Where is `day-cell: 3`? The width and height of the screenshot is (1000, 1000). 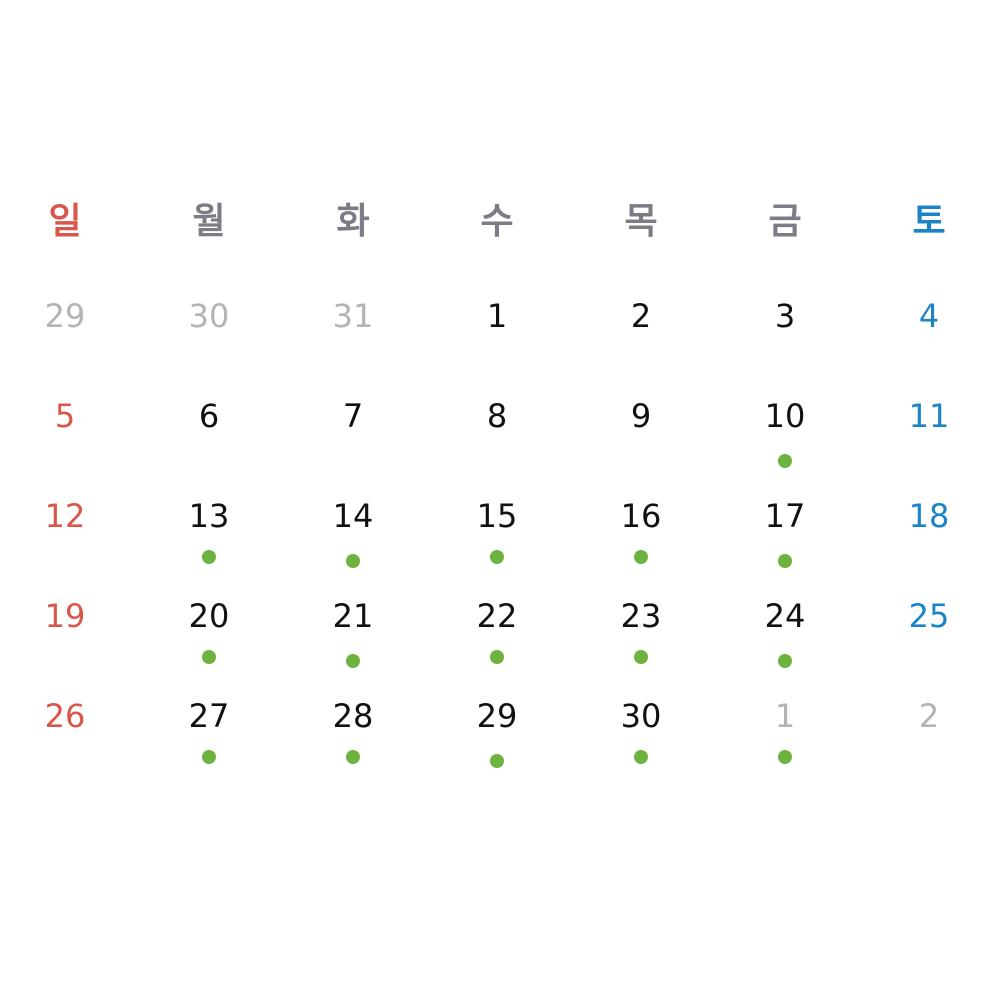
day-cell: 3 is located at coordinates (785, 344).